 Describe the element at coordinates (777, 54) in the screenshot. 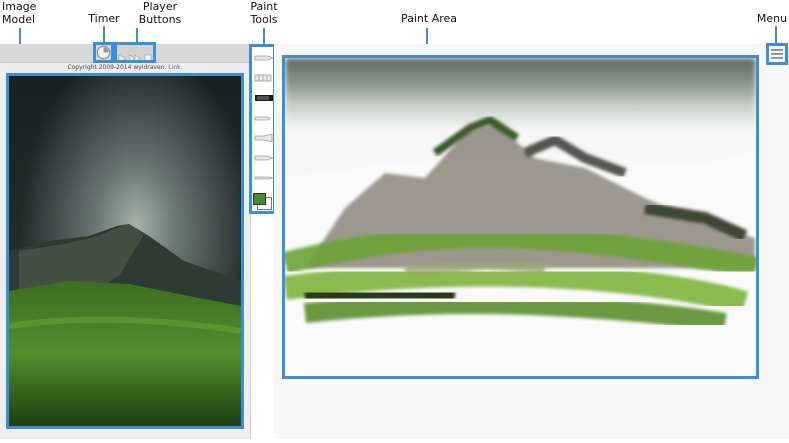

I see `menu-highlight` at that location.